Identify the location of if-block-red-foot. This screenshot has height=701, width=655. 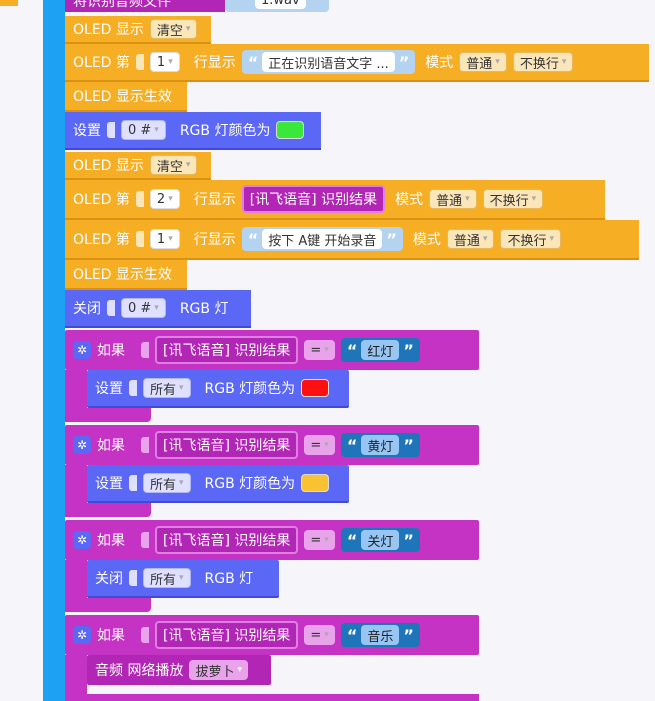
(108, 415).